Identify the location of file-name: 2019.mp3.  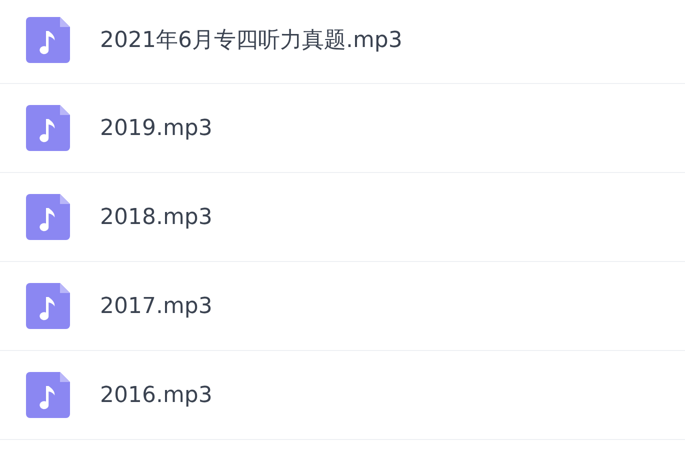
(156, 128).